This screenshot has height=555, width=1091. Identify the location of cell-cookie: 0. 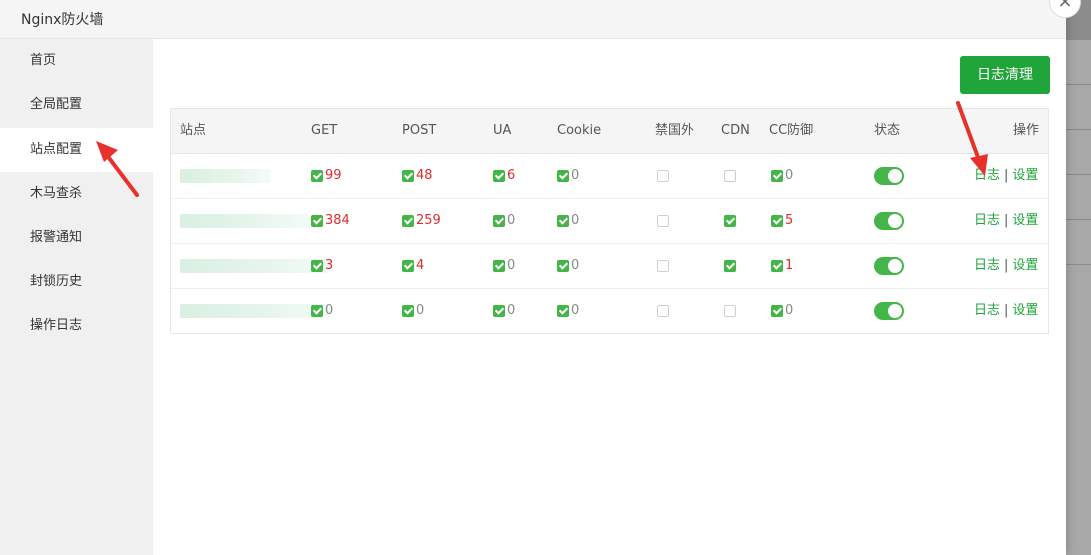
(568, 176).